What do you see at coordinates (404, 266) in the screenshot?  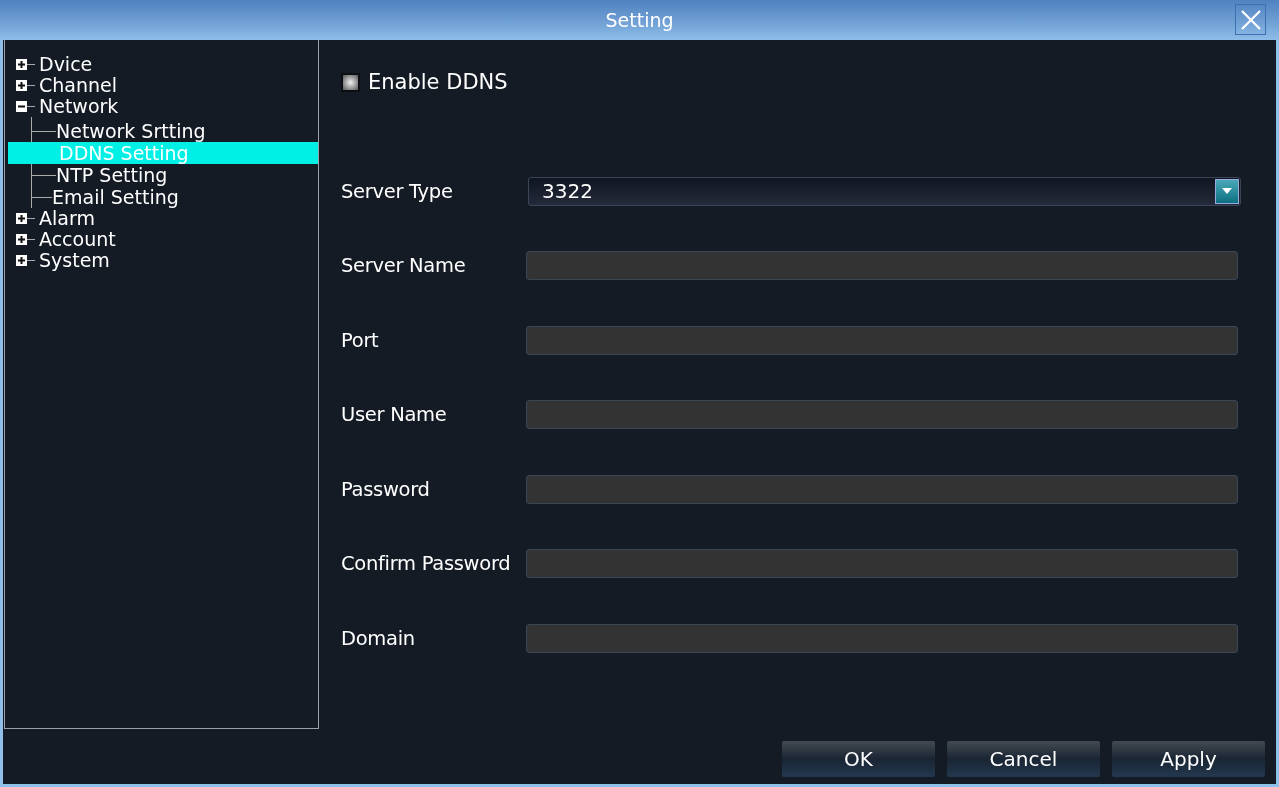 I see `field-label: Server Name` at bounding box center [404, 266].